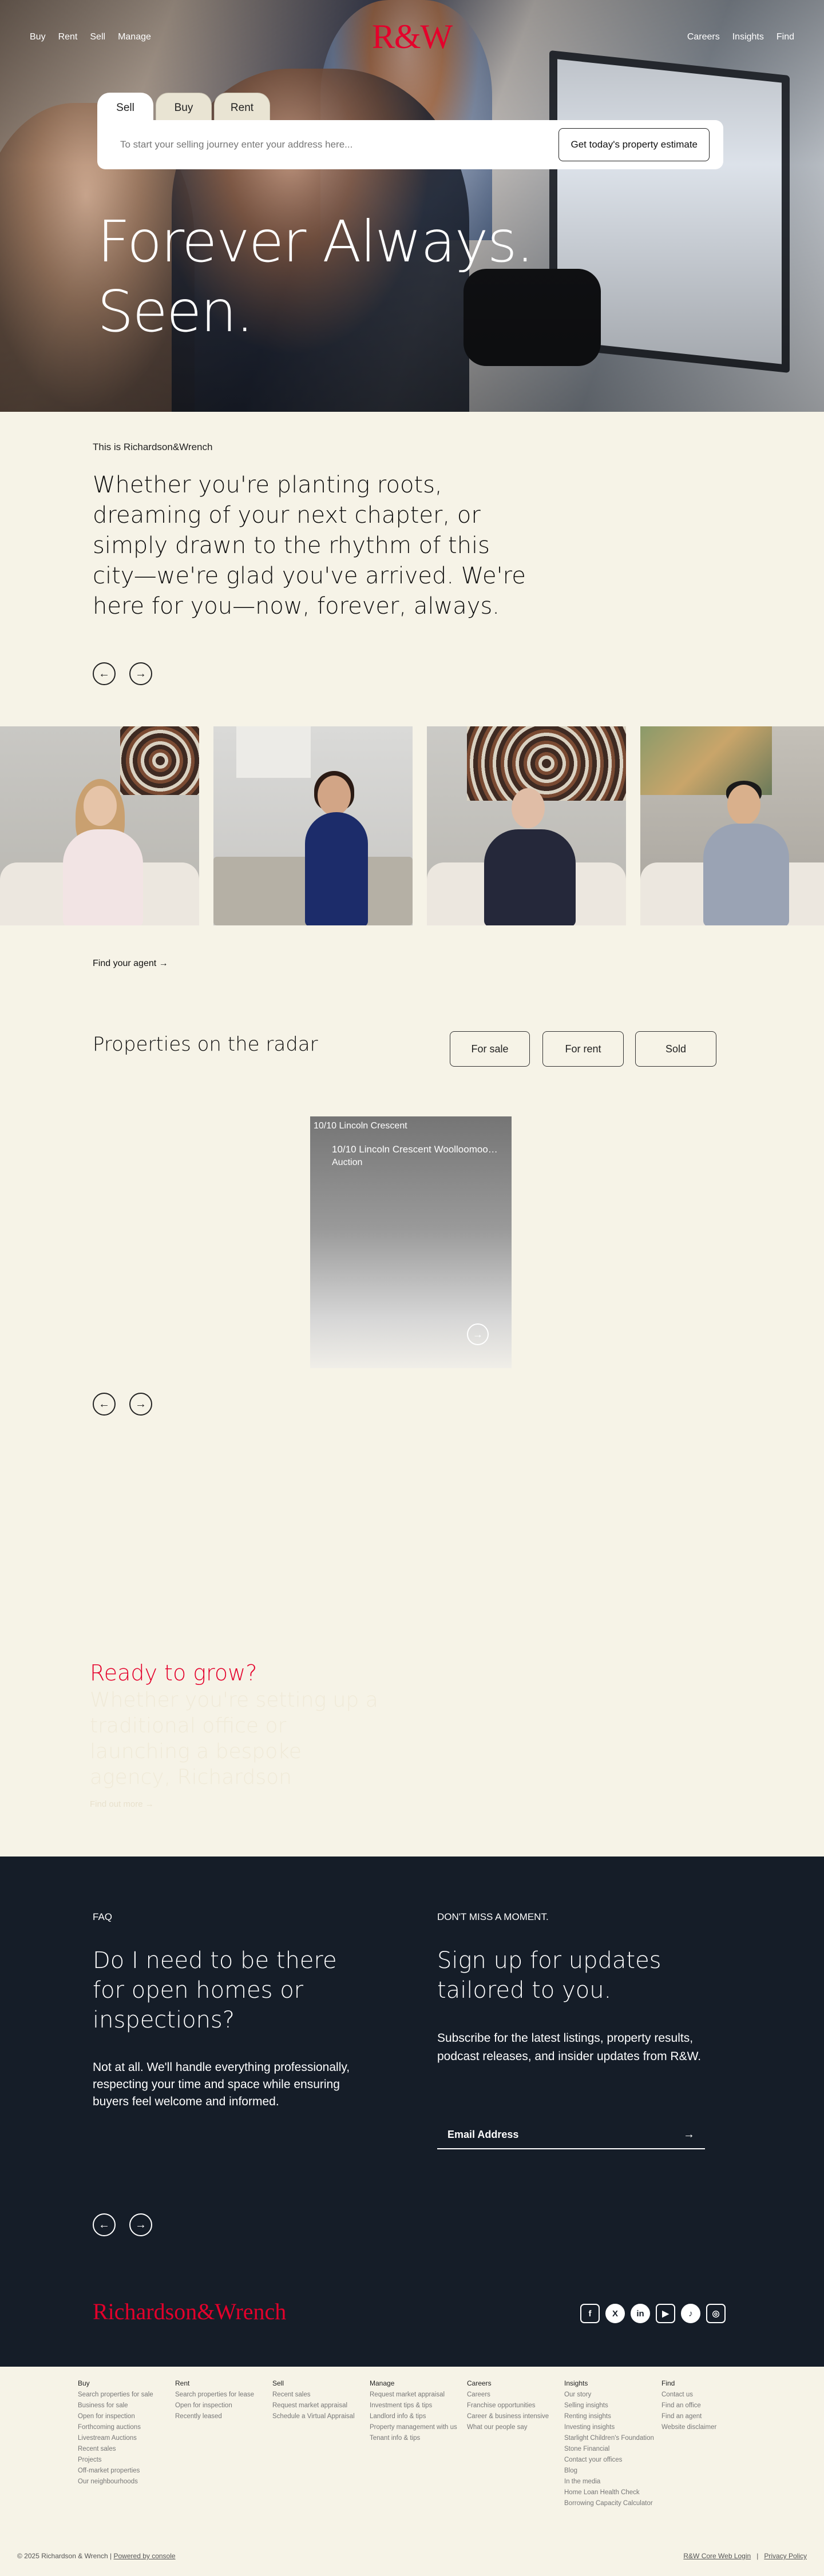  What do you see at coordinates (490, 1049) in the screenshot?
I see `filter-for-sale-button: For sale` at bounding box center [490, 1049].